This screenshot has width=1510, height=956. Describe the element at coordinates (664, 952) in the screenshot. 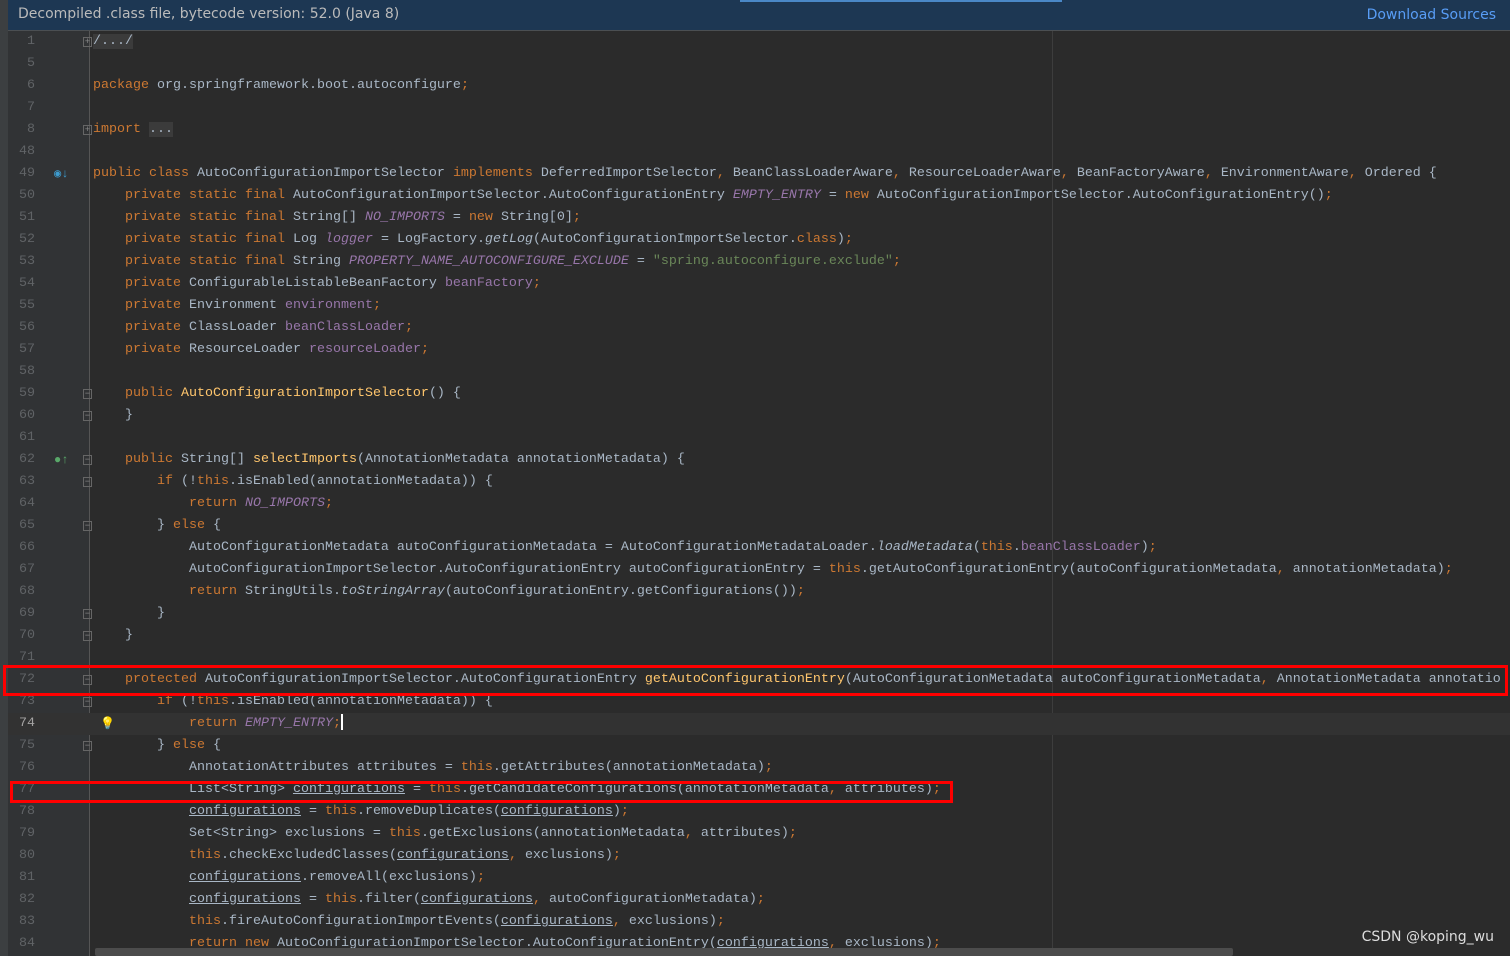

I see `horizontal-scrollbar` at that location.